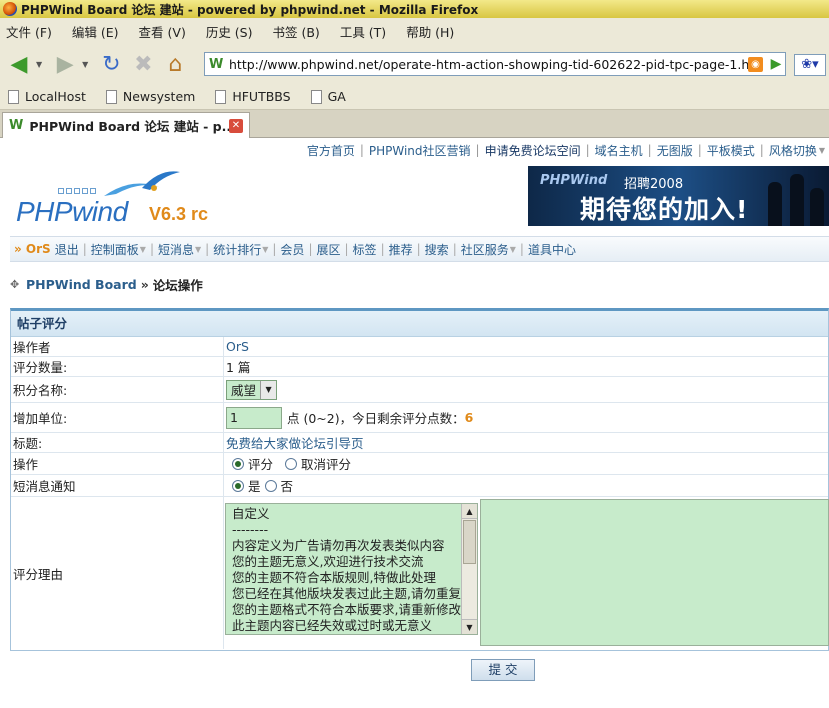  I want to click on menu-history: 历史 (S), so click(229, 31).